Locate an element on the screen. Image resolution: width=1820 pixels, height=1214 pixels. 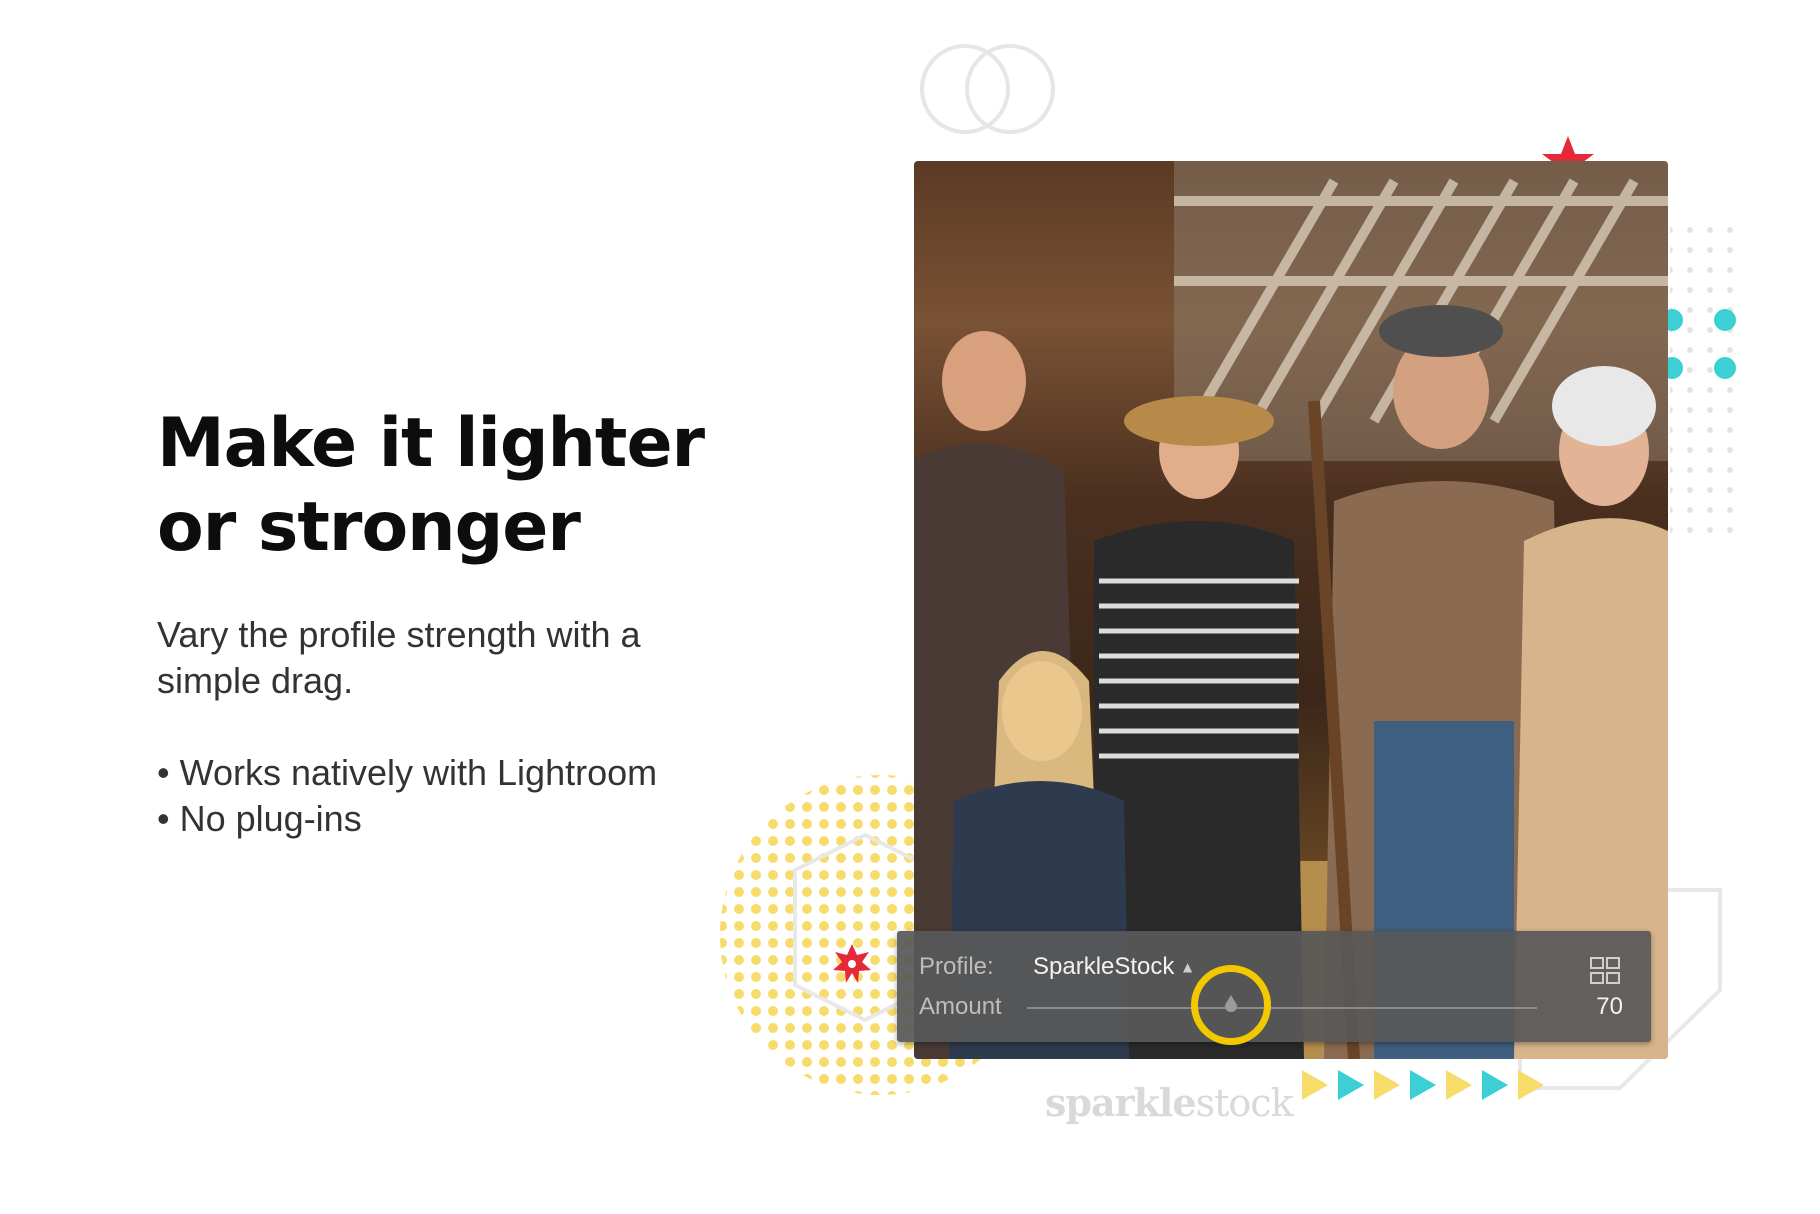
profile-panel: Profile: SparkleStock ▲ Amount 70 is located at coordinates (1274, 986).